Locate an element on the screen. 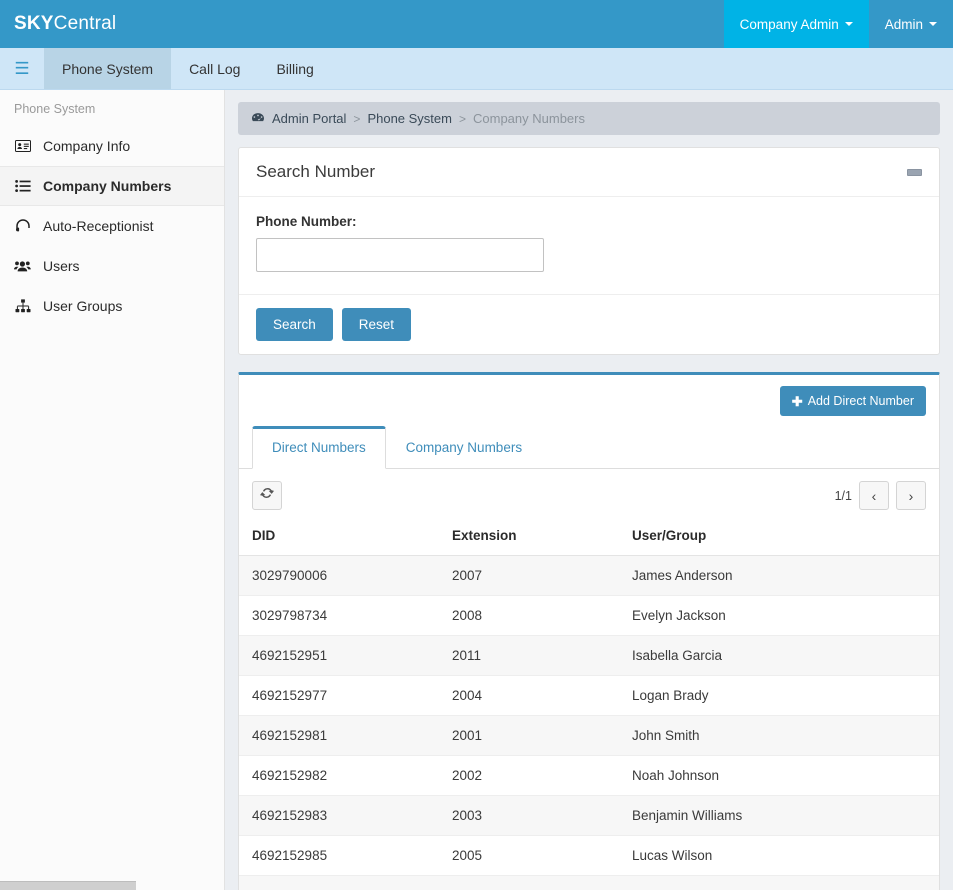 Image resolution: width=953 pixels, height=890 pixels. cell-did: 4692152982 is located at coordinates (339, 775).